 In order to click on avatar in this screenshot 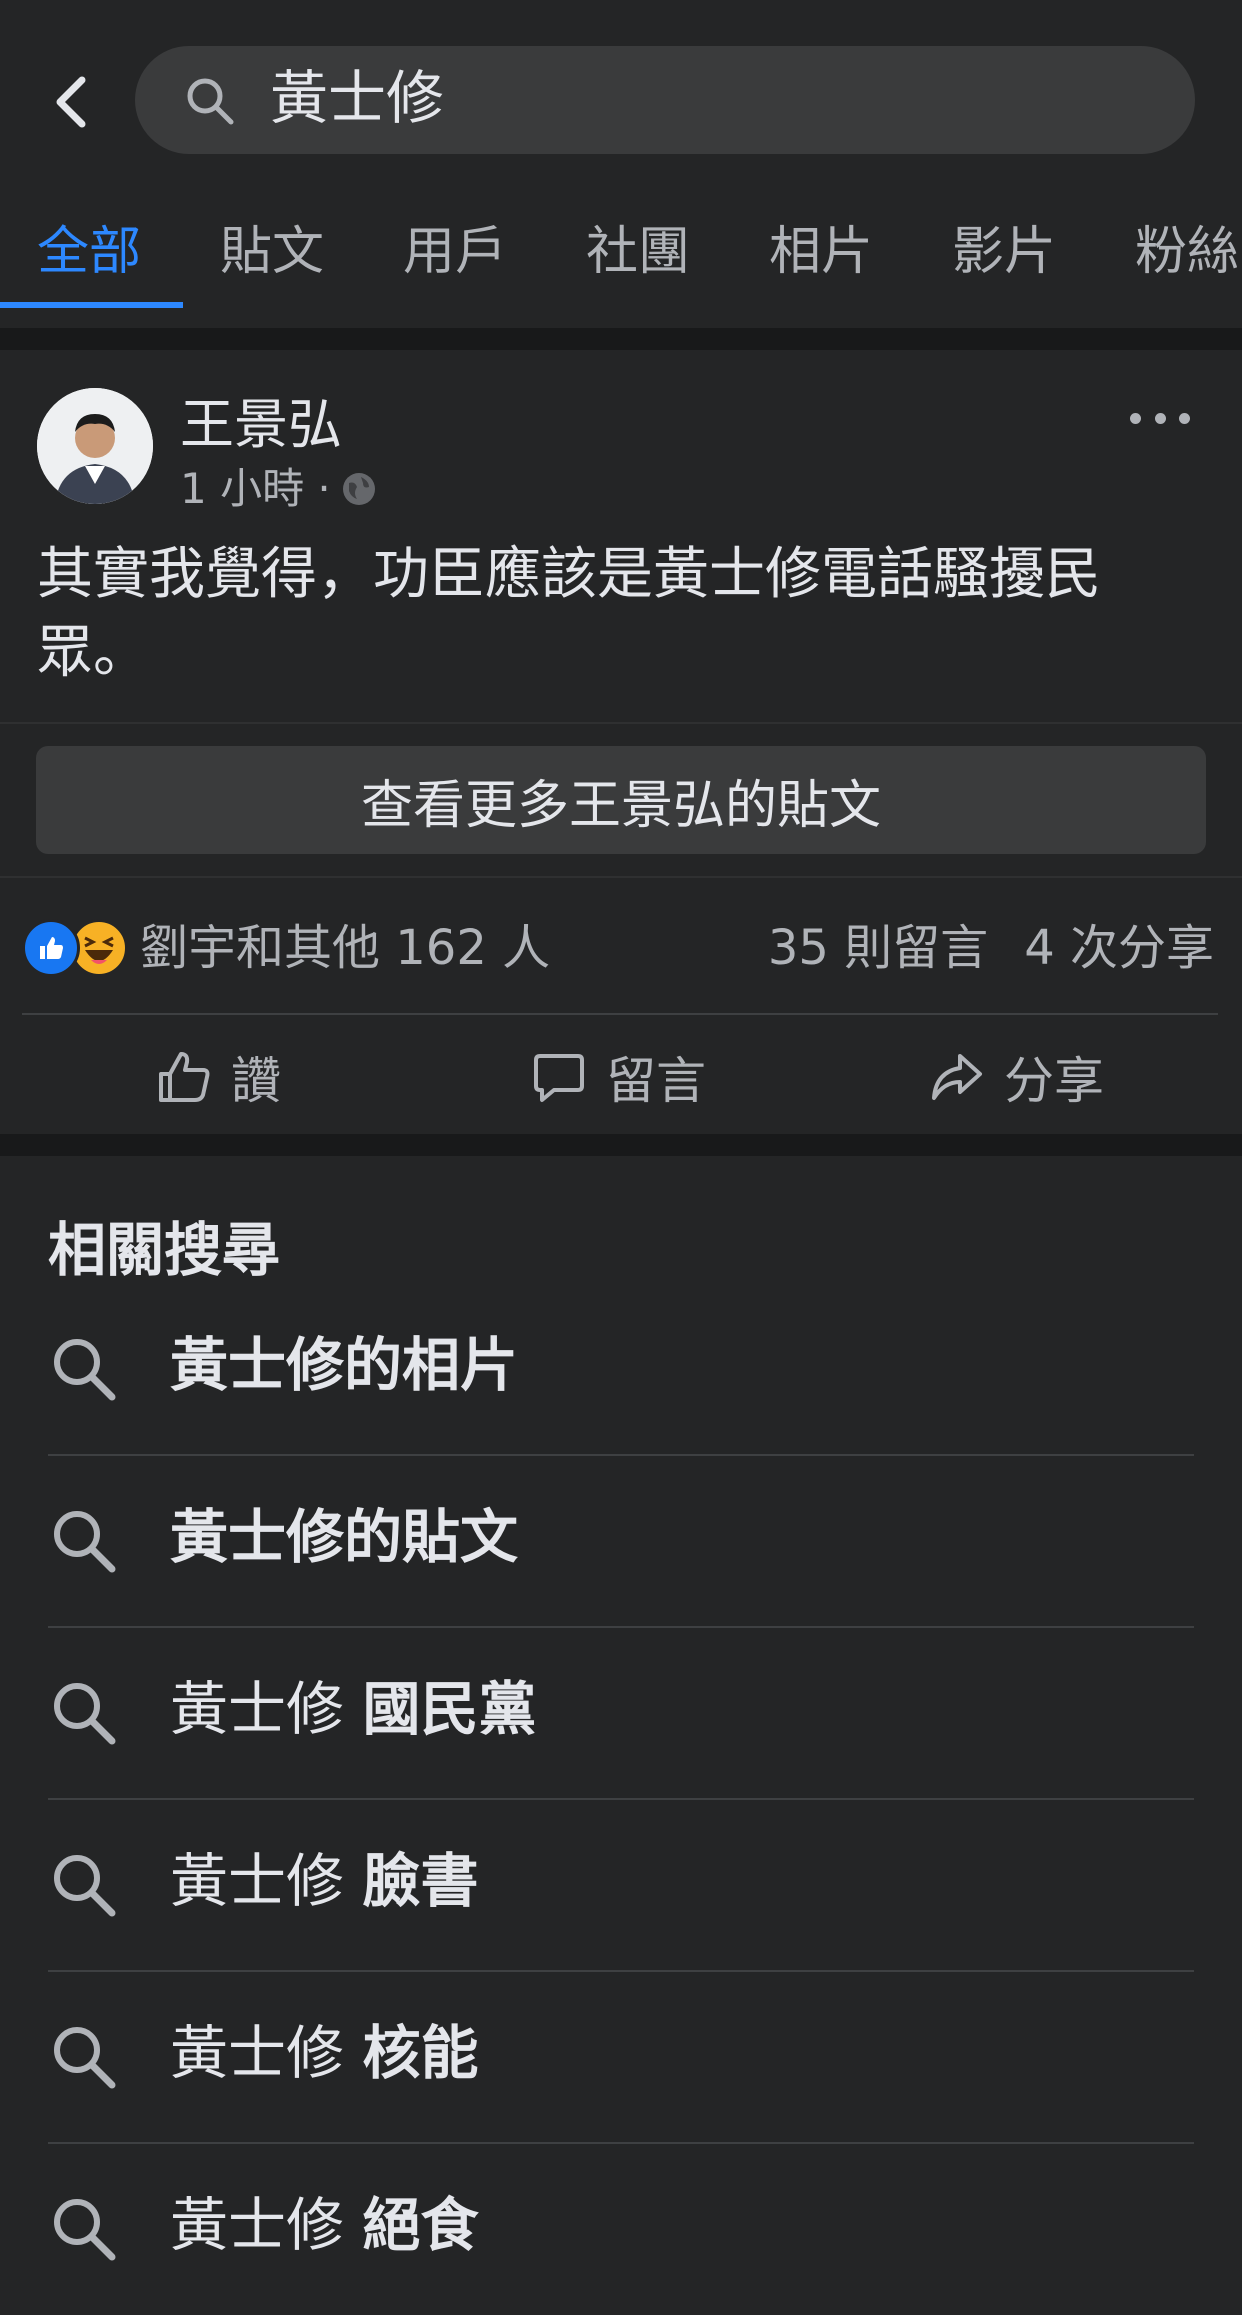, I will do `click(95, 446)`.